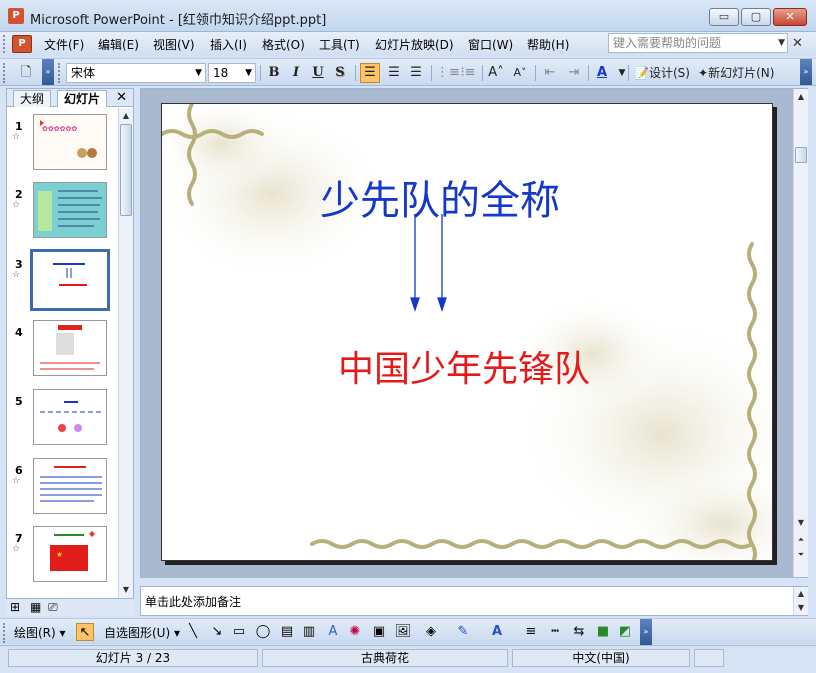 The height and width of the screenshot is (673, 816). What do you see at coordinates (550, 73) in the screenshot?
I see `decrease-indent-icon: ⇤` at bounding box center [550, 73].